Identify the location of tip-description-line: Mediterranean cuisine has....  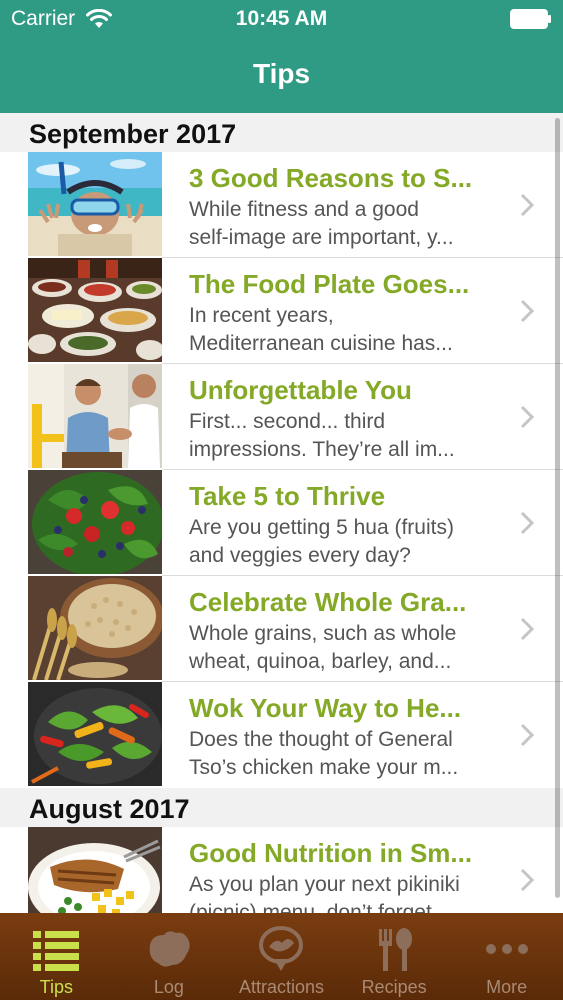
(321, 343).